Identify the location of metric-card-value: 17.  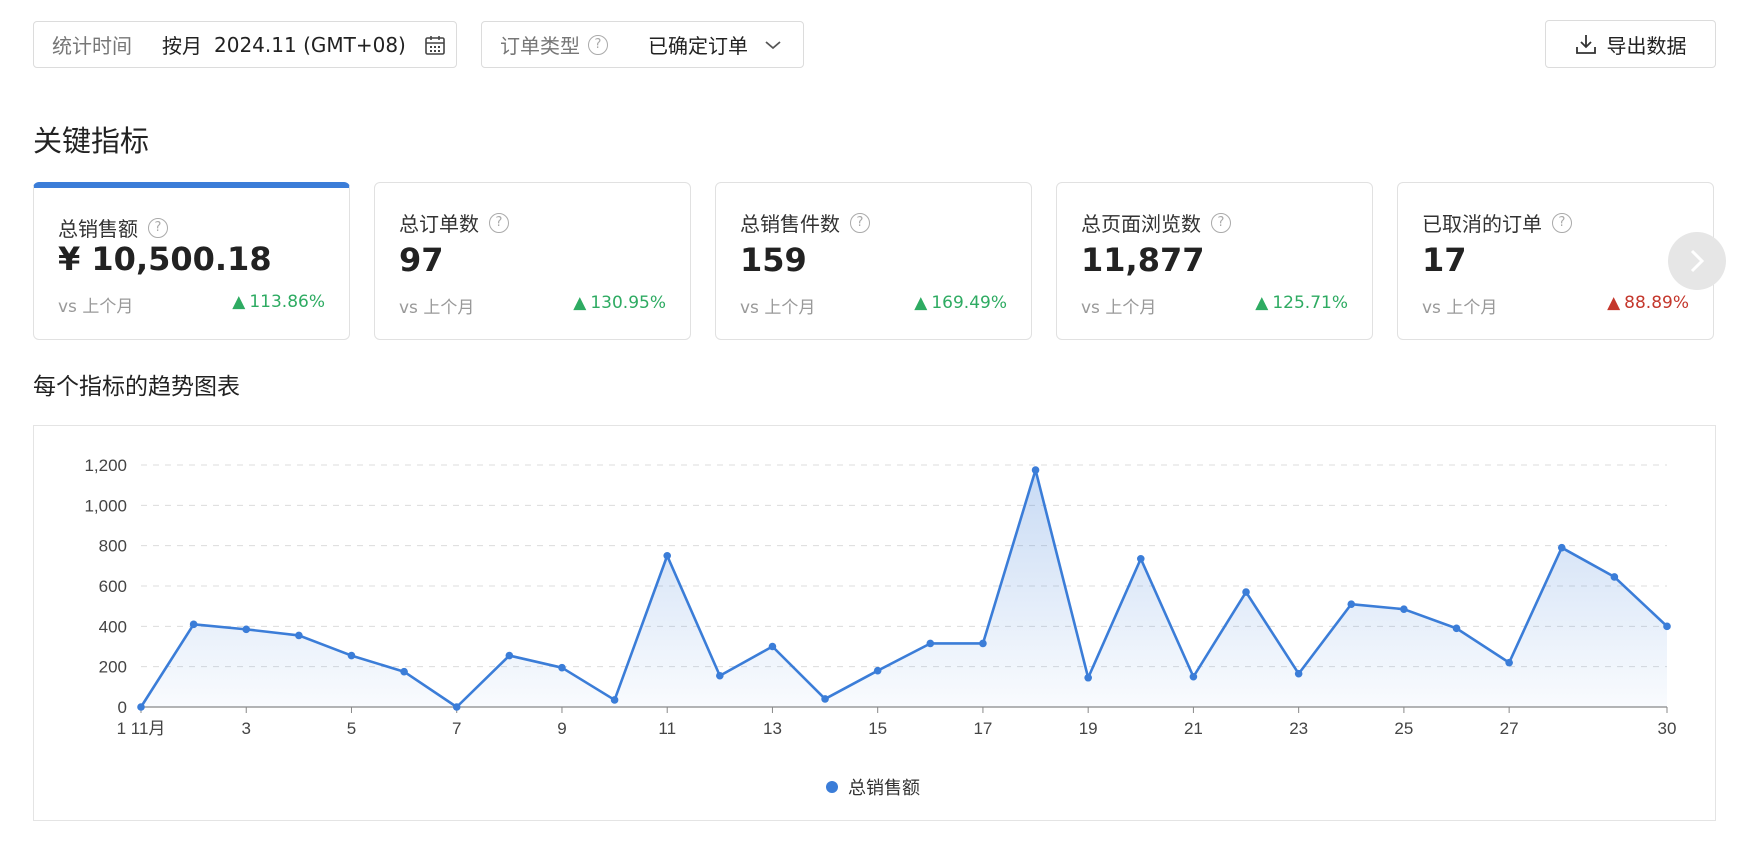
(1444, 260).